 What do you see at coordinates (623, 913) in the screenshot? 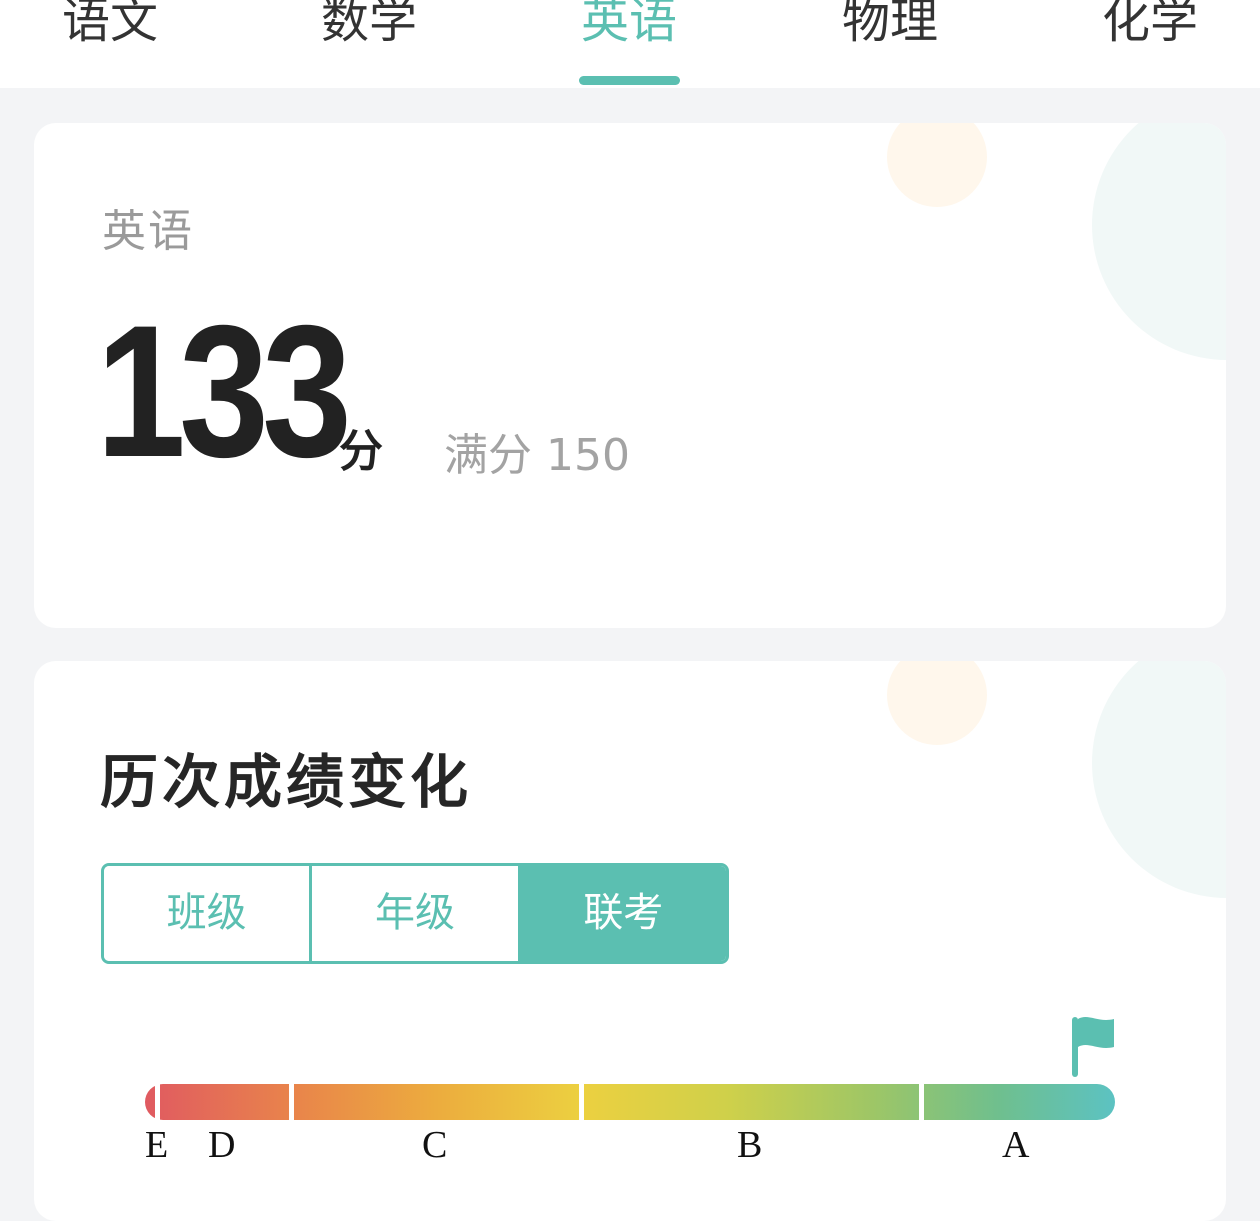
I see `segment-joint-exam: 联考` at bounding box center [623, 913].